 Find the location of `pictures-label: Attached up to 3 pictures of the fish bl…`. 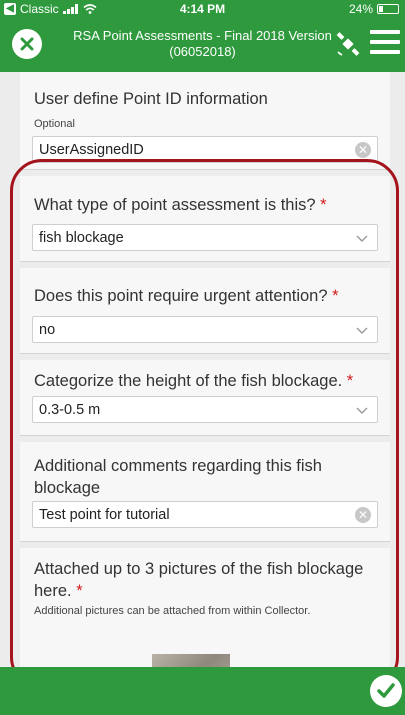

pictures-label: Attached up to 3 pictures of the fish bl… is located at coordinates (199, 580).